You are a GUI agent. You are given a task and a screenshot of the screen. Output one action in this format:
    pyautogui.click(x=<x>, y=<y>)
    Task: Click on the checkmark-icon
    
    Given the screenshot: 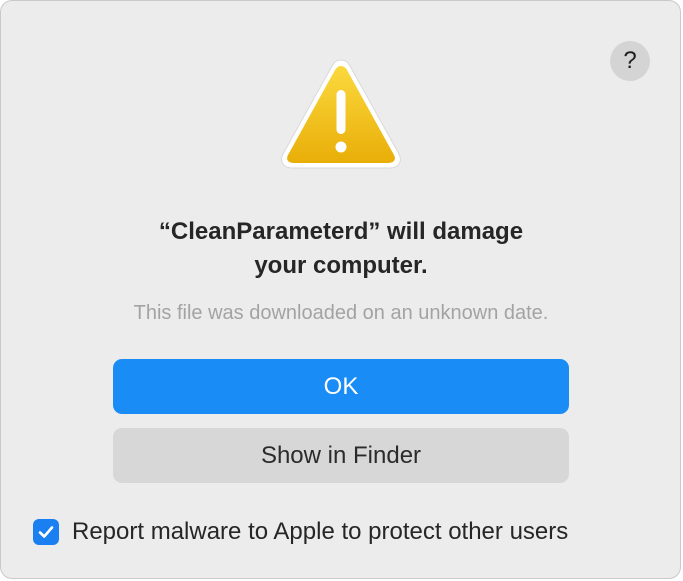 What is the action you would take?
    pyautogui.click(x=46, y=532)
    